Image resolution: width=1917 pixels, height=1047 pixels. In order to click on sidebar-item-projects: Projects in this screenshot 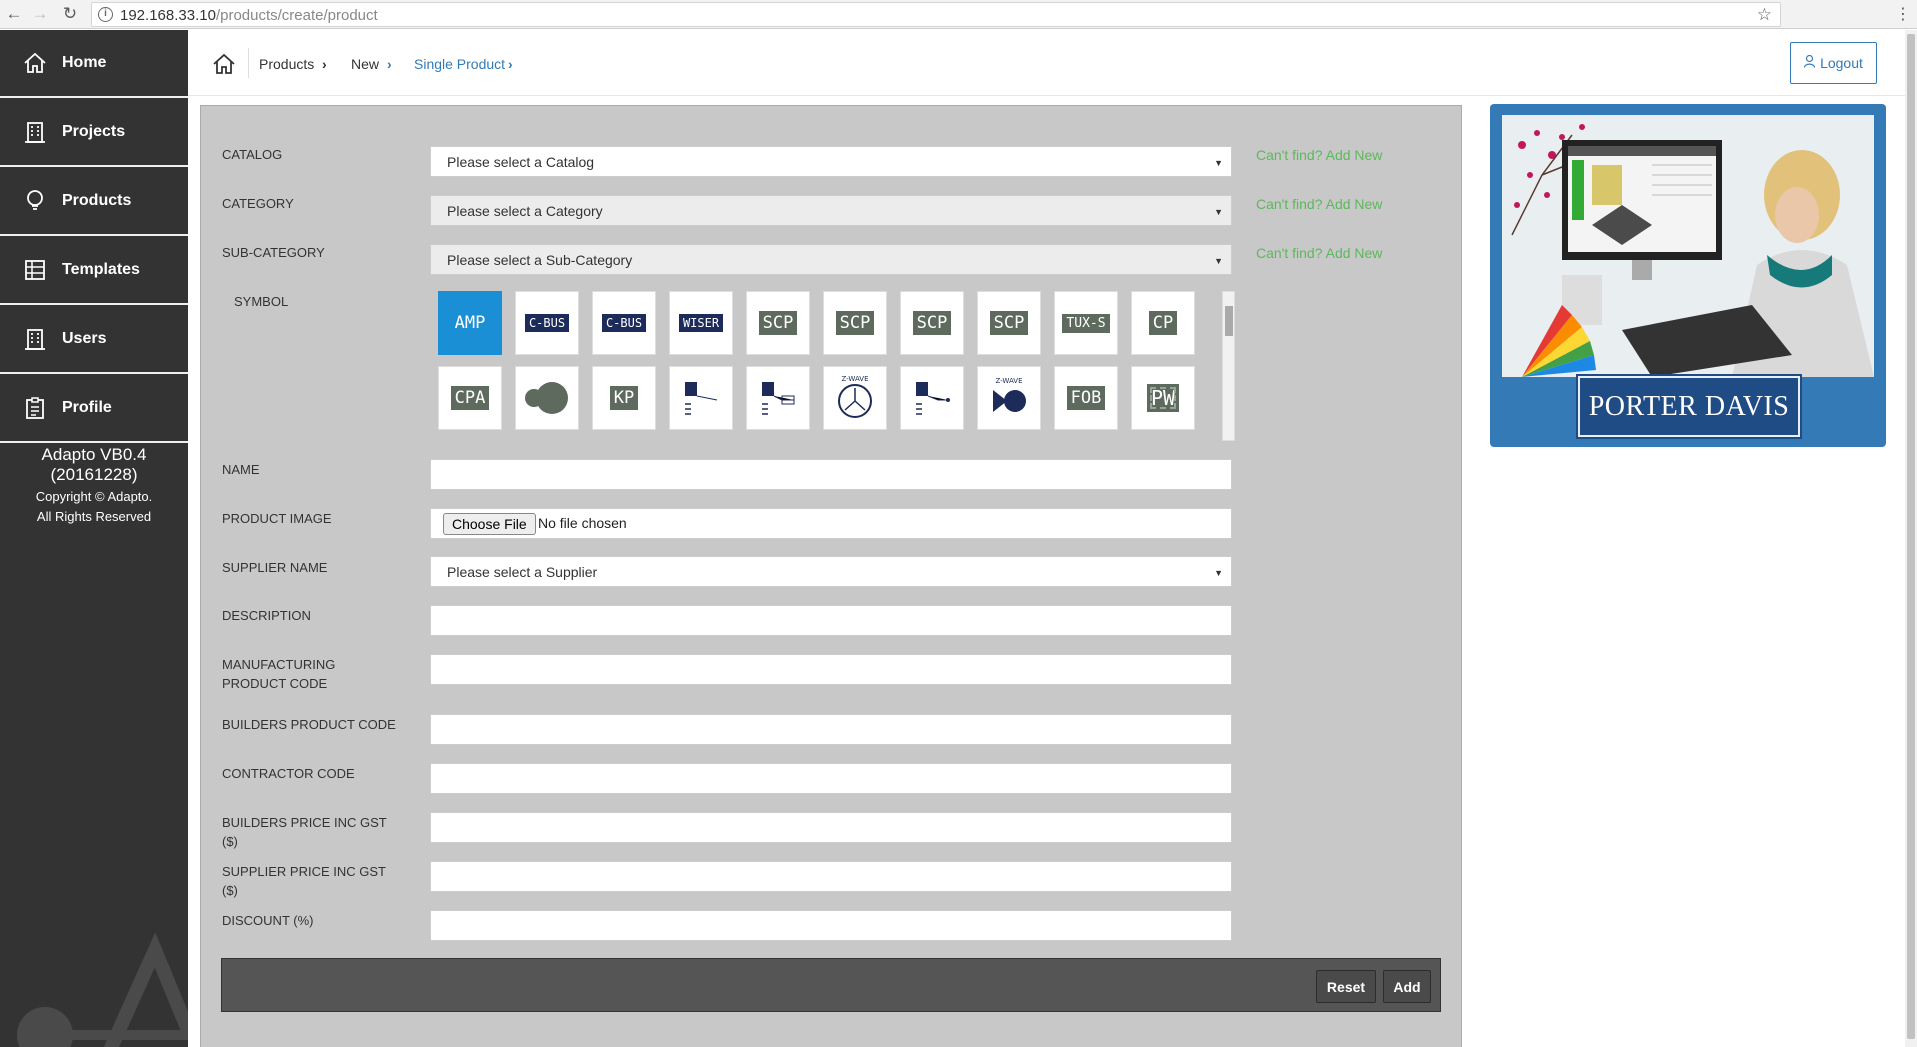, I will do `click(94, 133)`.